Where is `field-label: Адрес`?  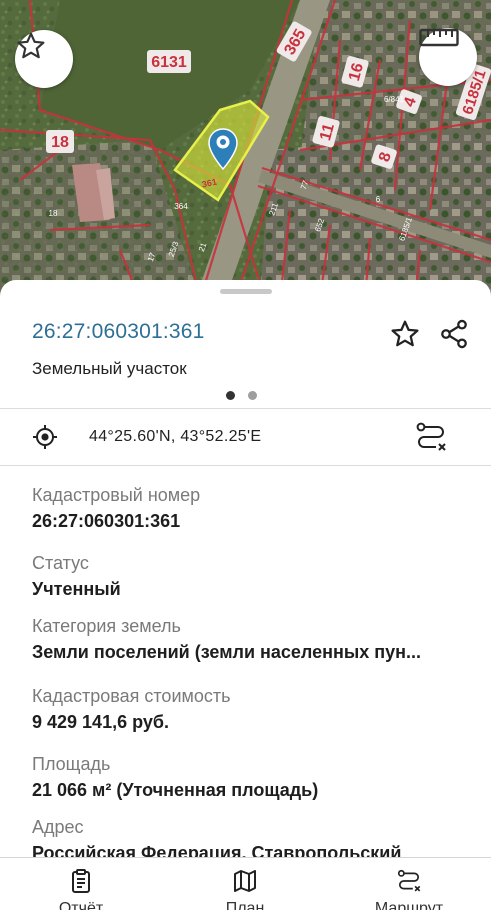 field-label: Адрес is located at coordinates (58, 827).